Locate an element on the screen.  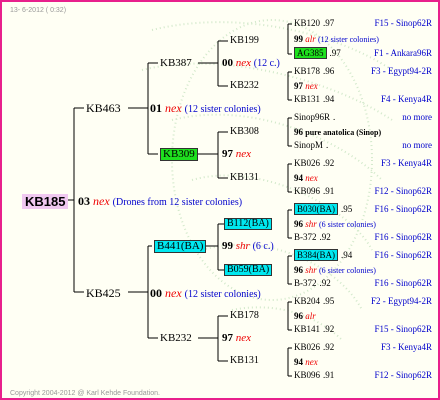
gen4-link: F4 - Kenya4R is located at coordinates (406, 99).